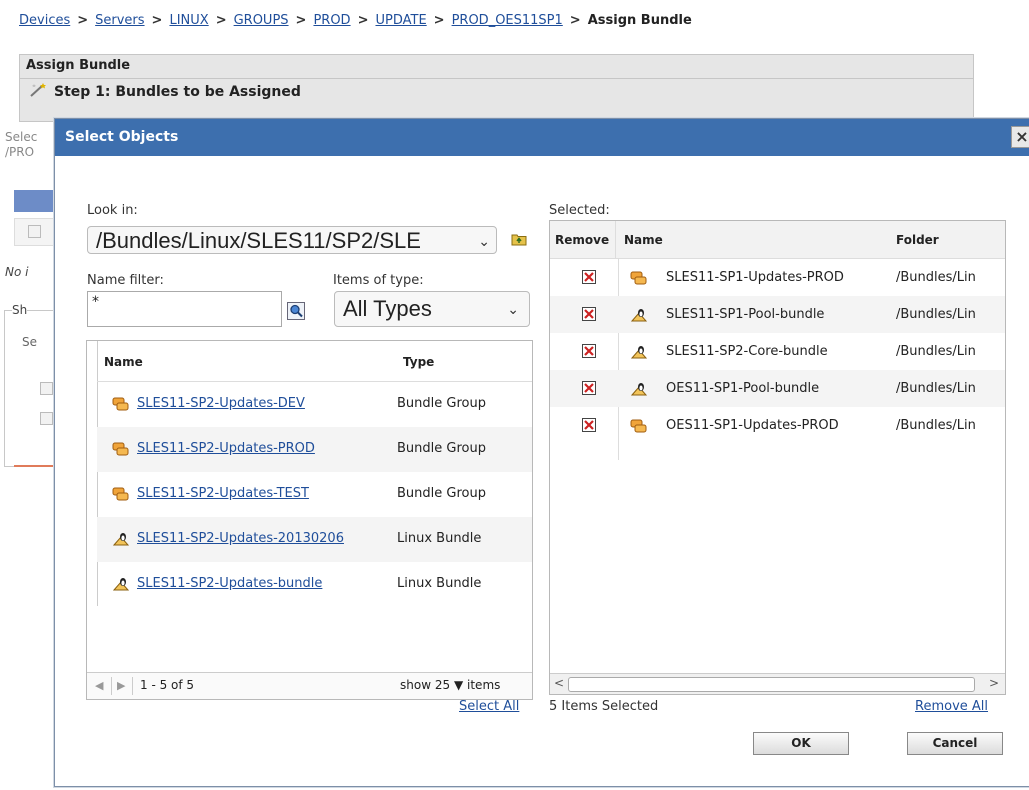 This screenshot has width=1029, height=790. Describe the element at coordinates (177, 92) in the screenshot. I see `step-label: Step 1: Bundles to be Assigned` at that location.